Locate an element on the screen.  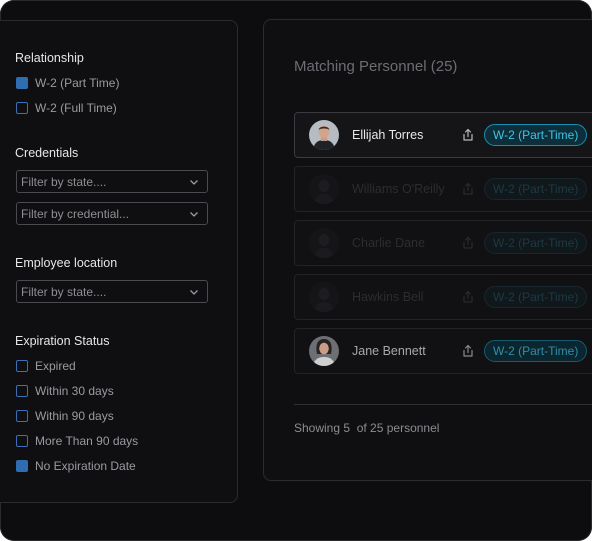
relationship-option-full-time: W-2 (Full Time) is located at coordinates (66, 108).